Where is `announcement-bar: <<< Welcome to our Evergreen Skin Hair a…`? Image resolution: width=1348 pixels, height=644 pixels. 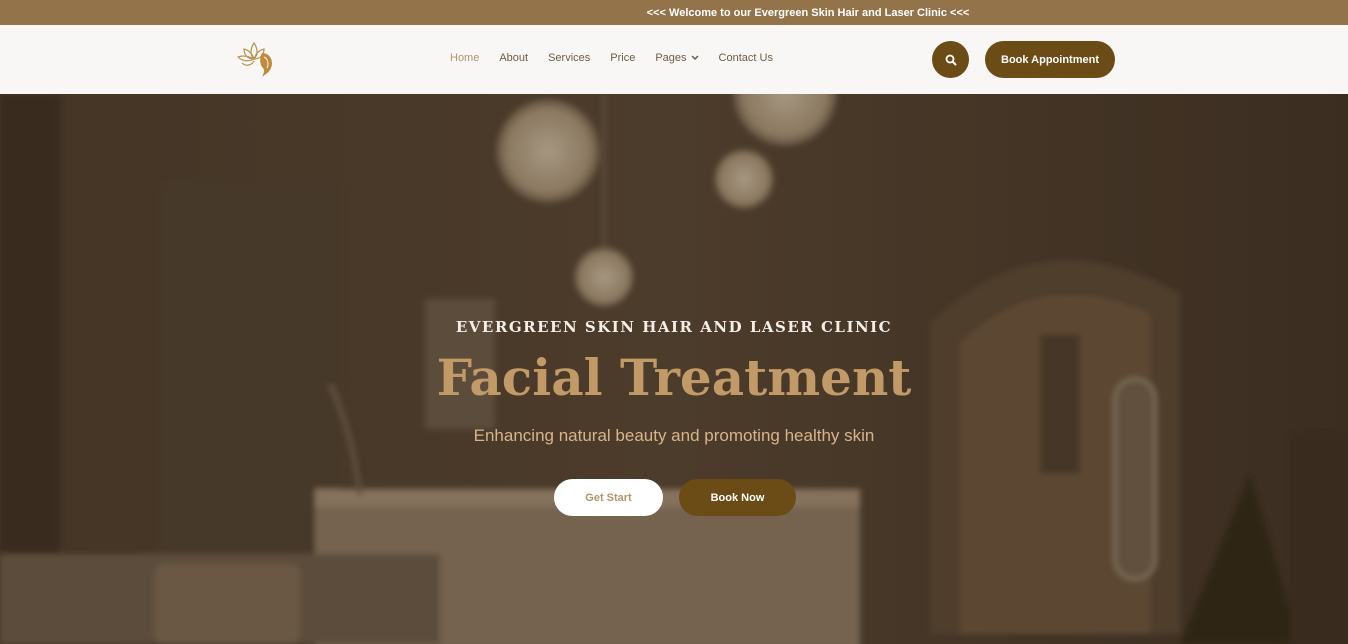 announcement-bar: <<< Welcome to our Evergreen Skin Hair a… is located at coordinates (674, 12).